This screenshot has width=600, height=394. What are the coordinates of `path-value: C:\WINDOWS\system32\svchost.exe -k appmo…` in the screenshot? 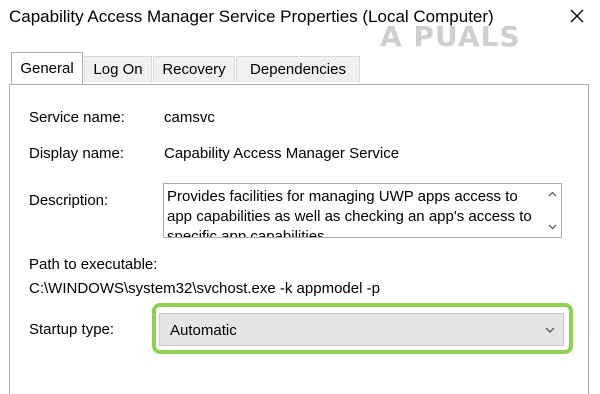 It's located at (204, 288).